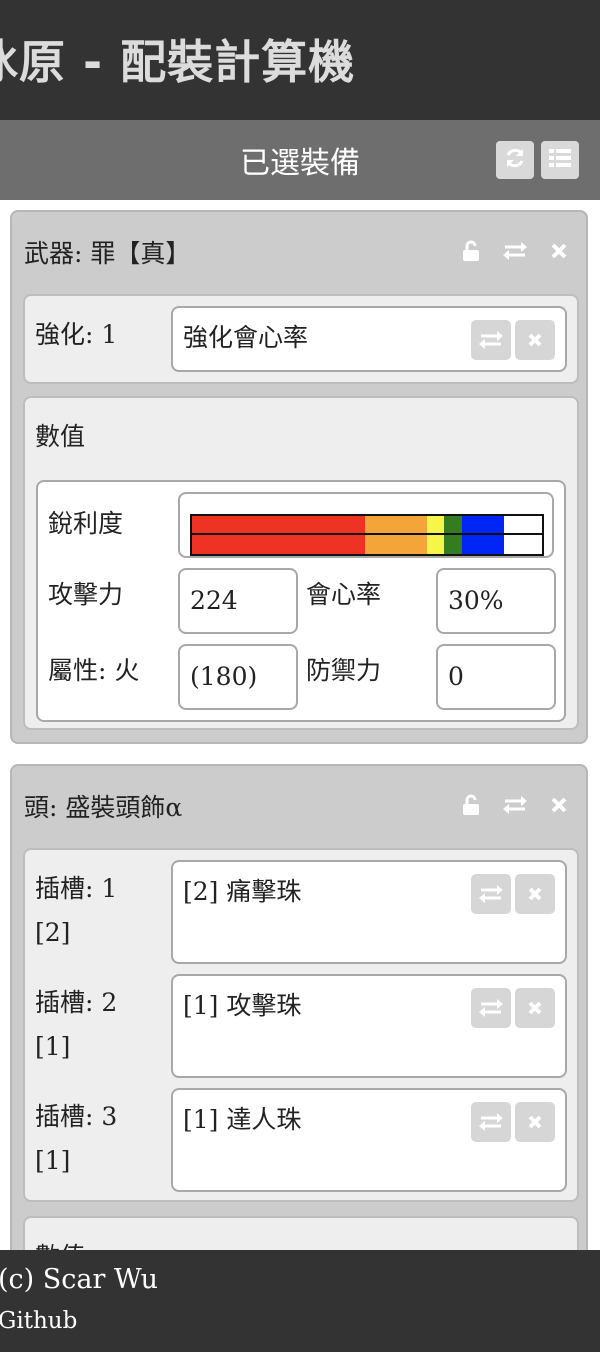 The image size is (600, 1352). What do you see at coordinates (369, 1026) in the screenshot?
I see `slot-select: [1] 攻擊珠` at bounding box center [369, 1026].